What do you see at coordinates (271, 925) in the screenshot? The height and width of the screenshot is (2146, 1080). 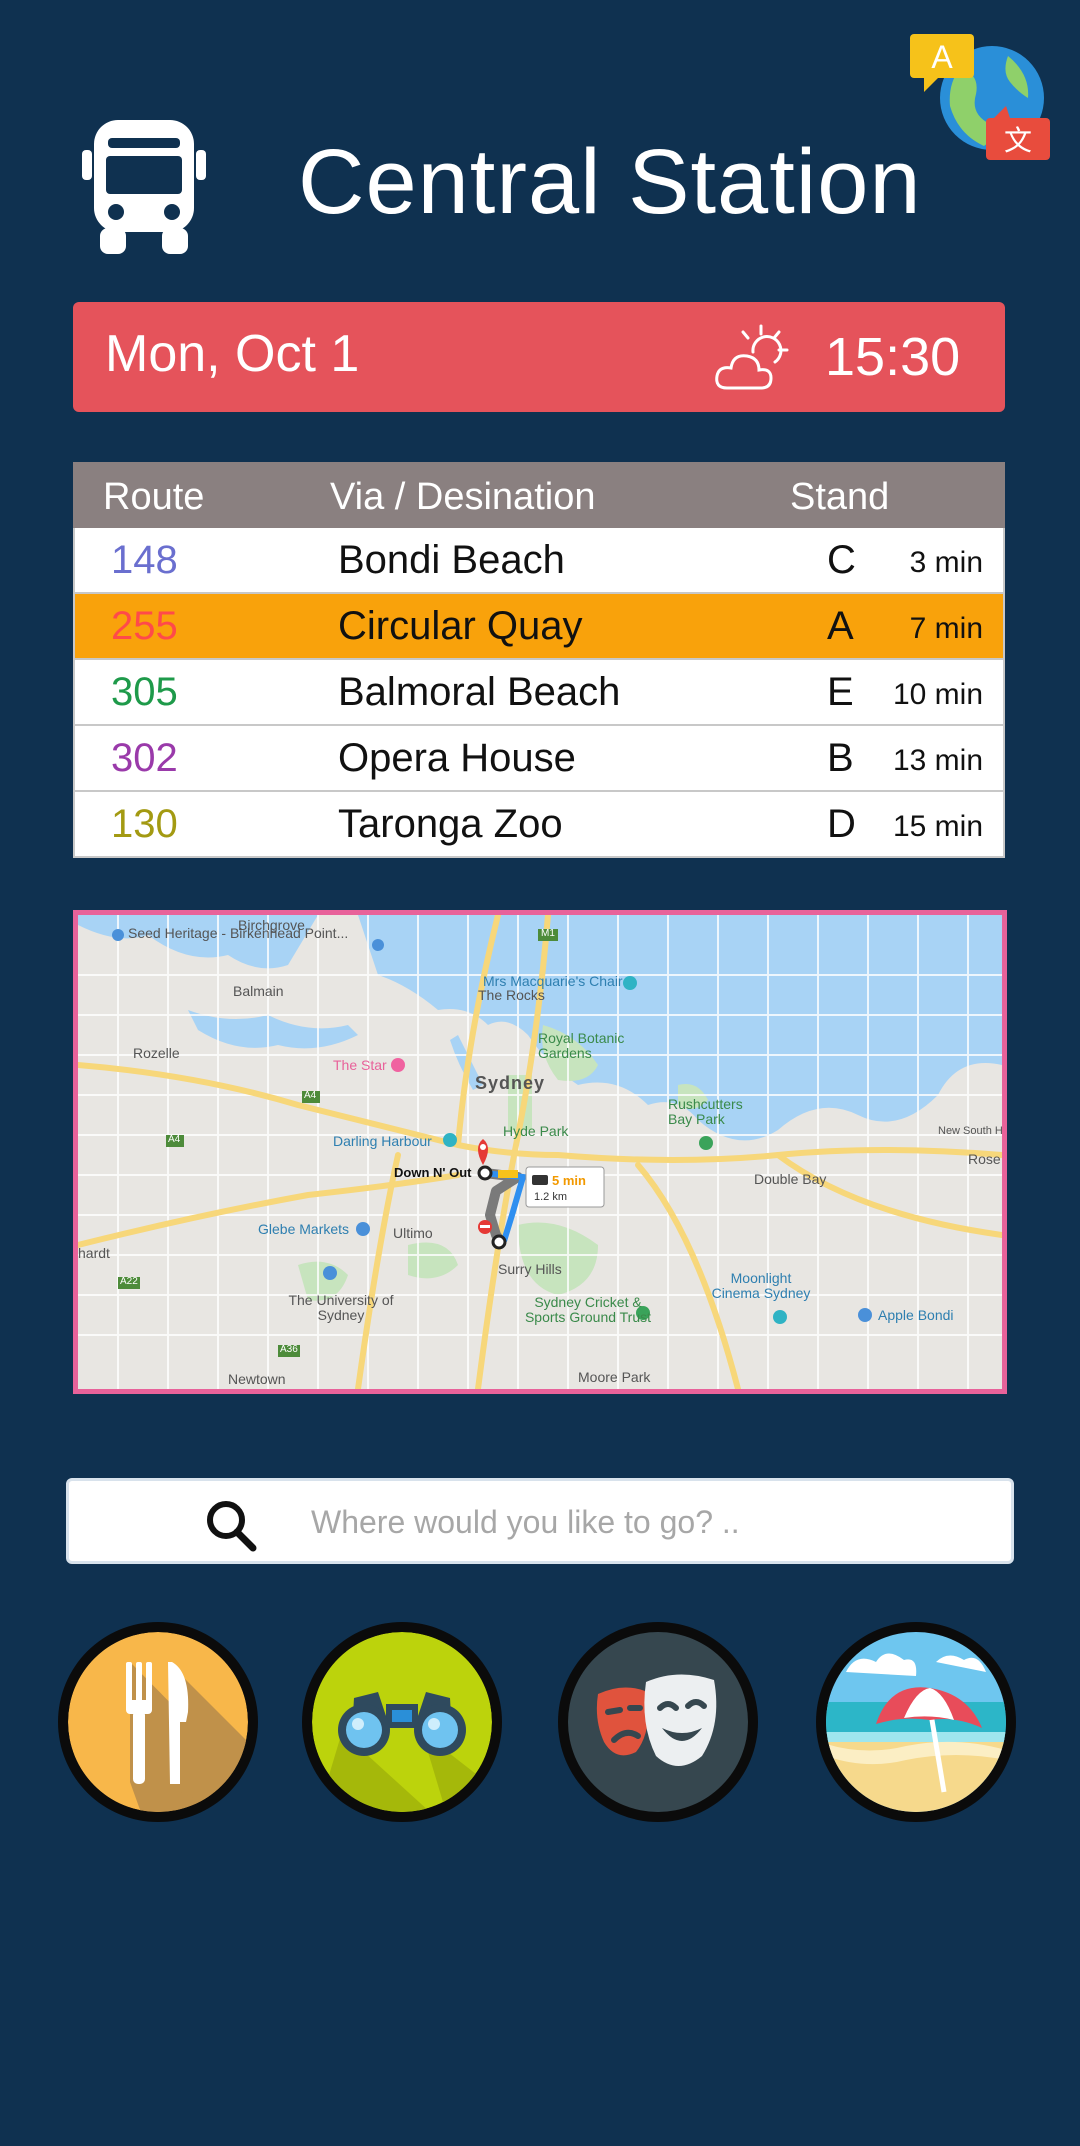 I see `map-label: Birchgrove` at bounding box center [271, 925].